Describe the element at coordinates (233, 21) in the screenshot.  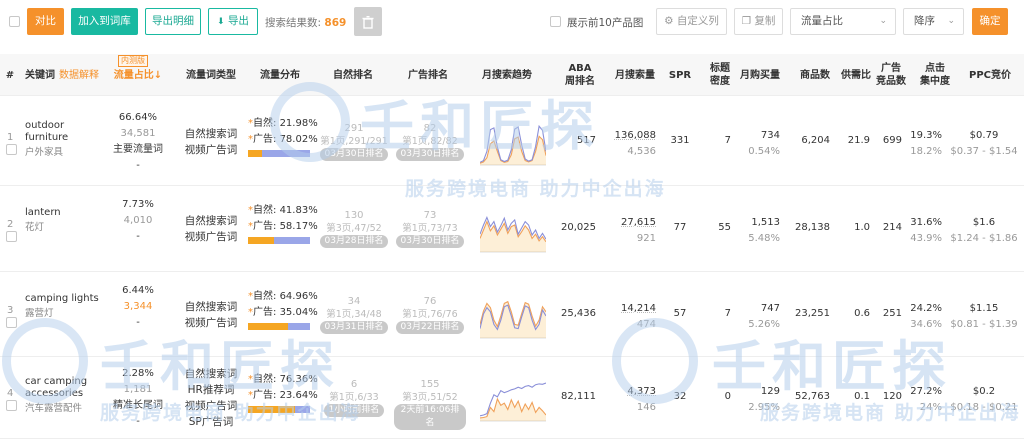
I see `export-button: ⬇ 导出` at that location.